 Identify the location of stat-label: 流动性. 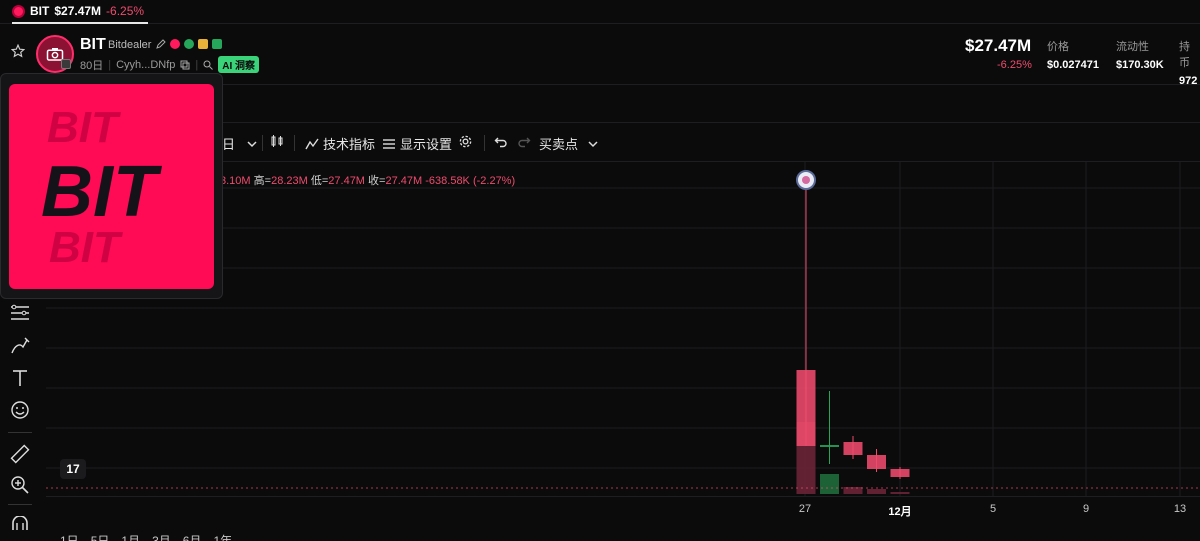
(1132, 47).